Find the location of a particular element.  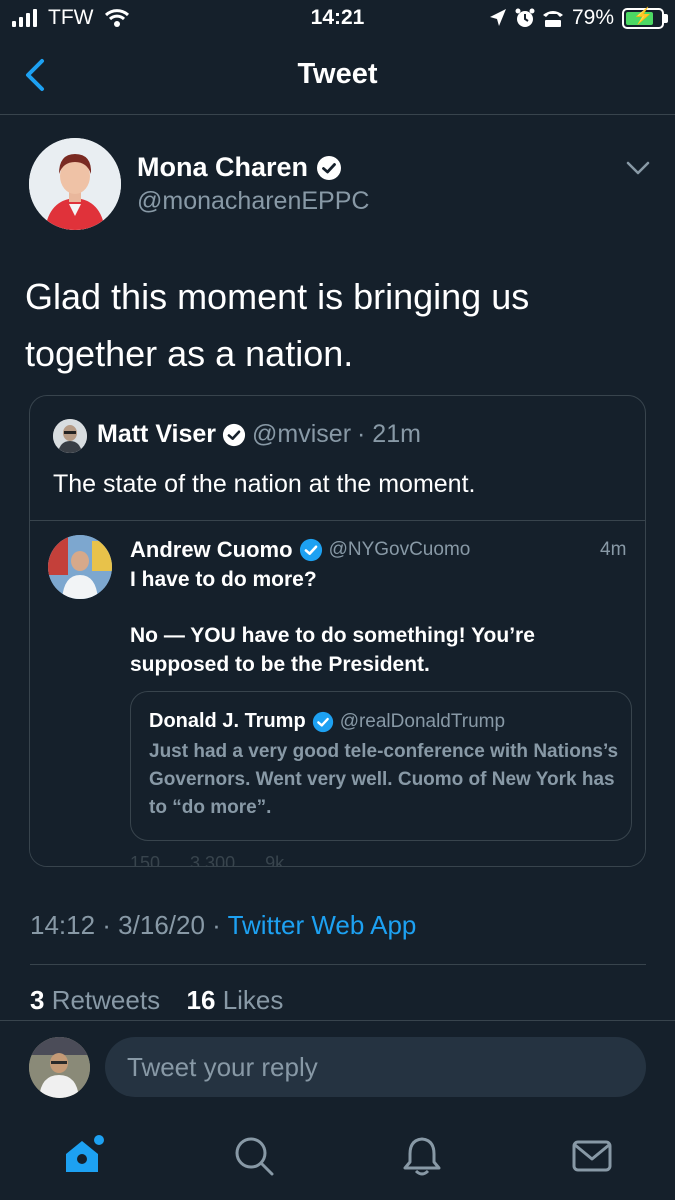

author-avatar is located at coordinates (75, 184).